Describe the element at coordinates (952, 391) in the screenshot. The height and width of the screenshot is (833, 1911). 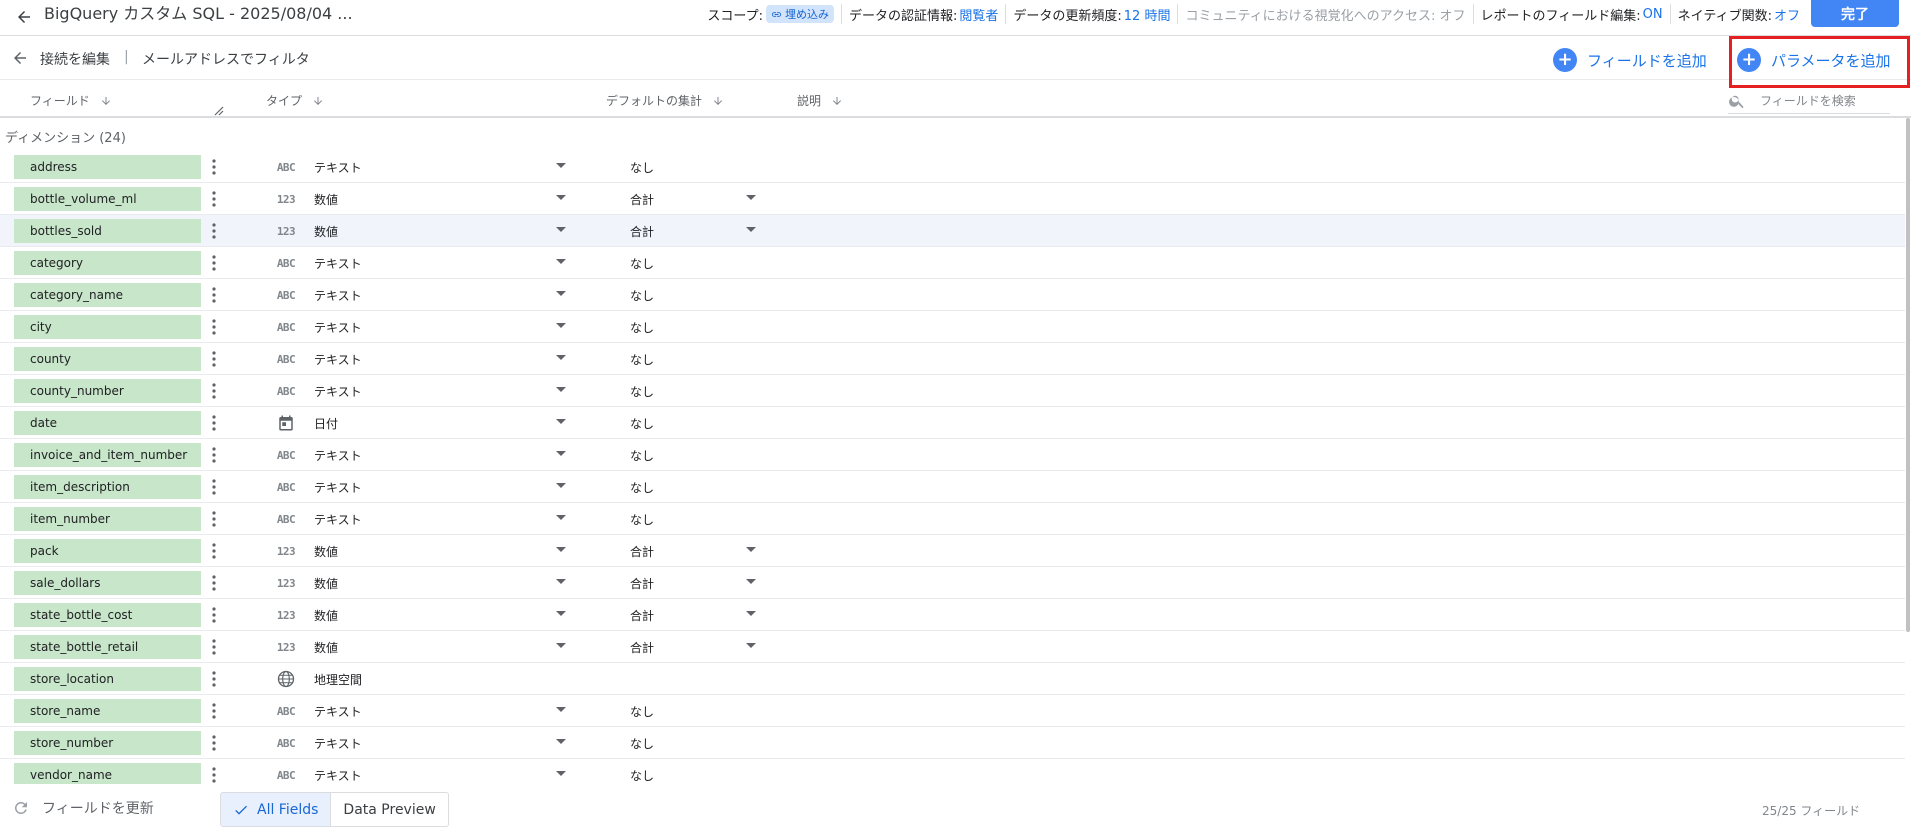
I see `field-row: county_number ABC テキスト なし` at that location.